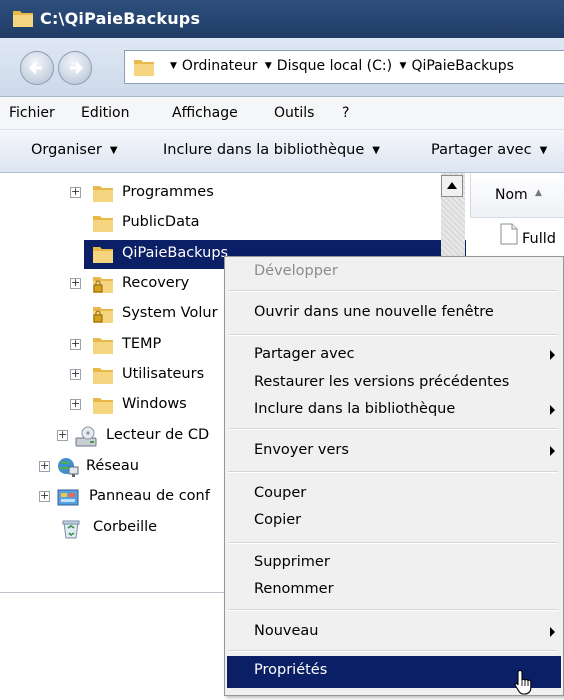 This screenshot has height=700, width=564. I want to click on arrow-up-icon, so click(452, 185).